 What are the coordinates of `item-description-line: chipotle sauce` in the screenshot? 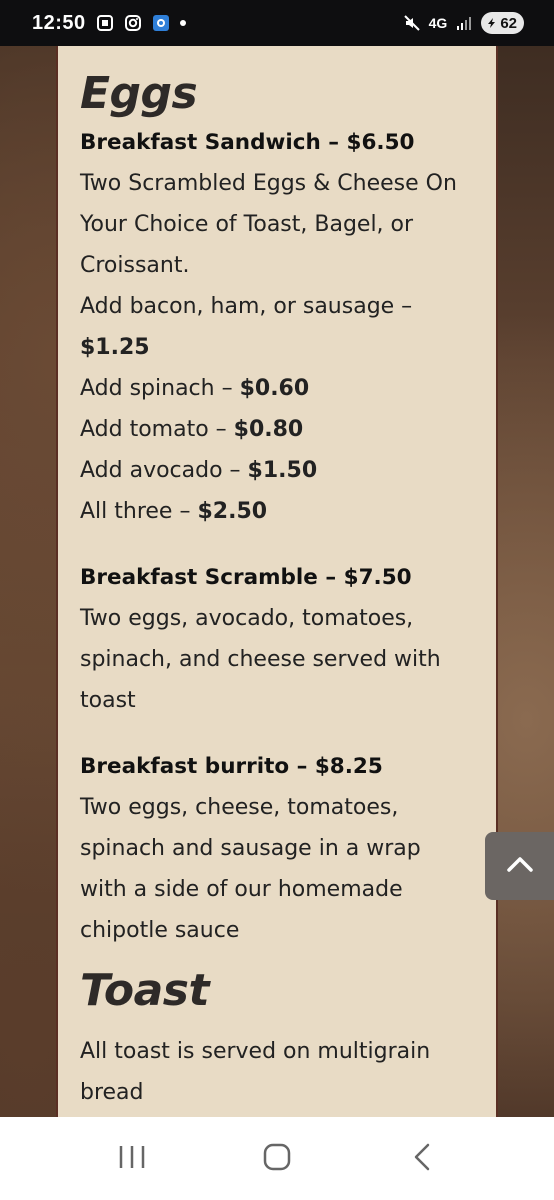 It's located at (160, 930).